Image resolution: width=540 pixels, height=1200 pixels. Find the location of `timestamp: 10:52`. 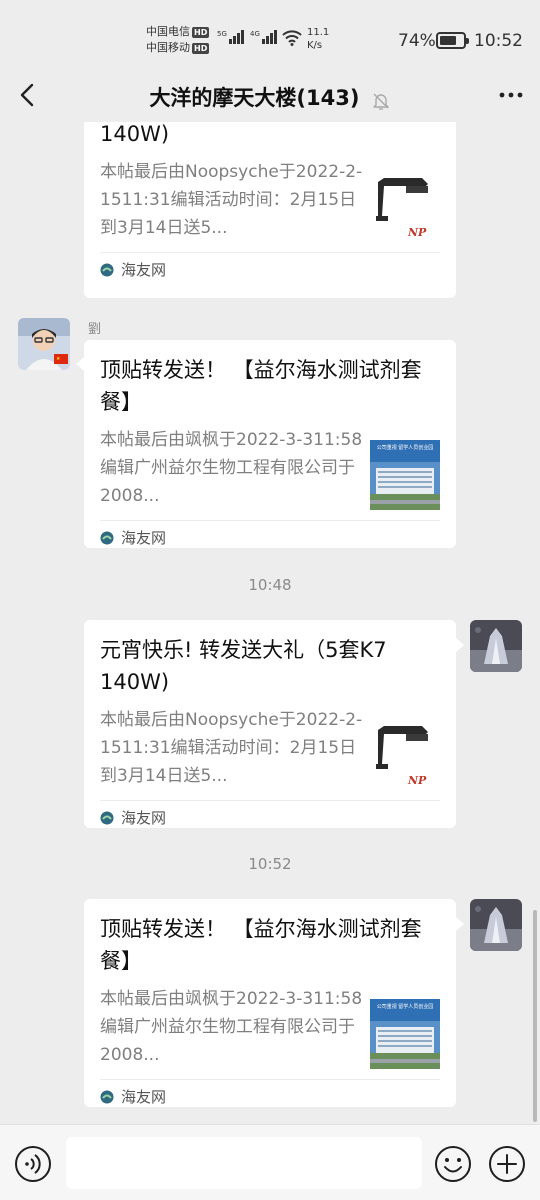

timestamp: 10:52 is located at coordinates (270, 864).